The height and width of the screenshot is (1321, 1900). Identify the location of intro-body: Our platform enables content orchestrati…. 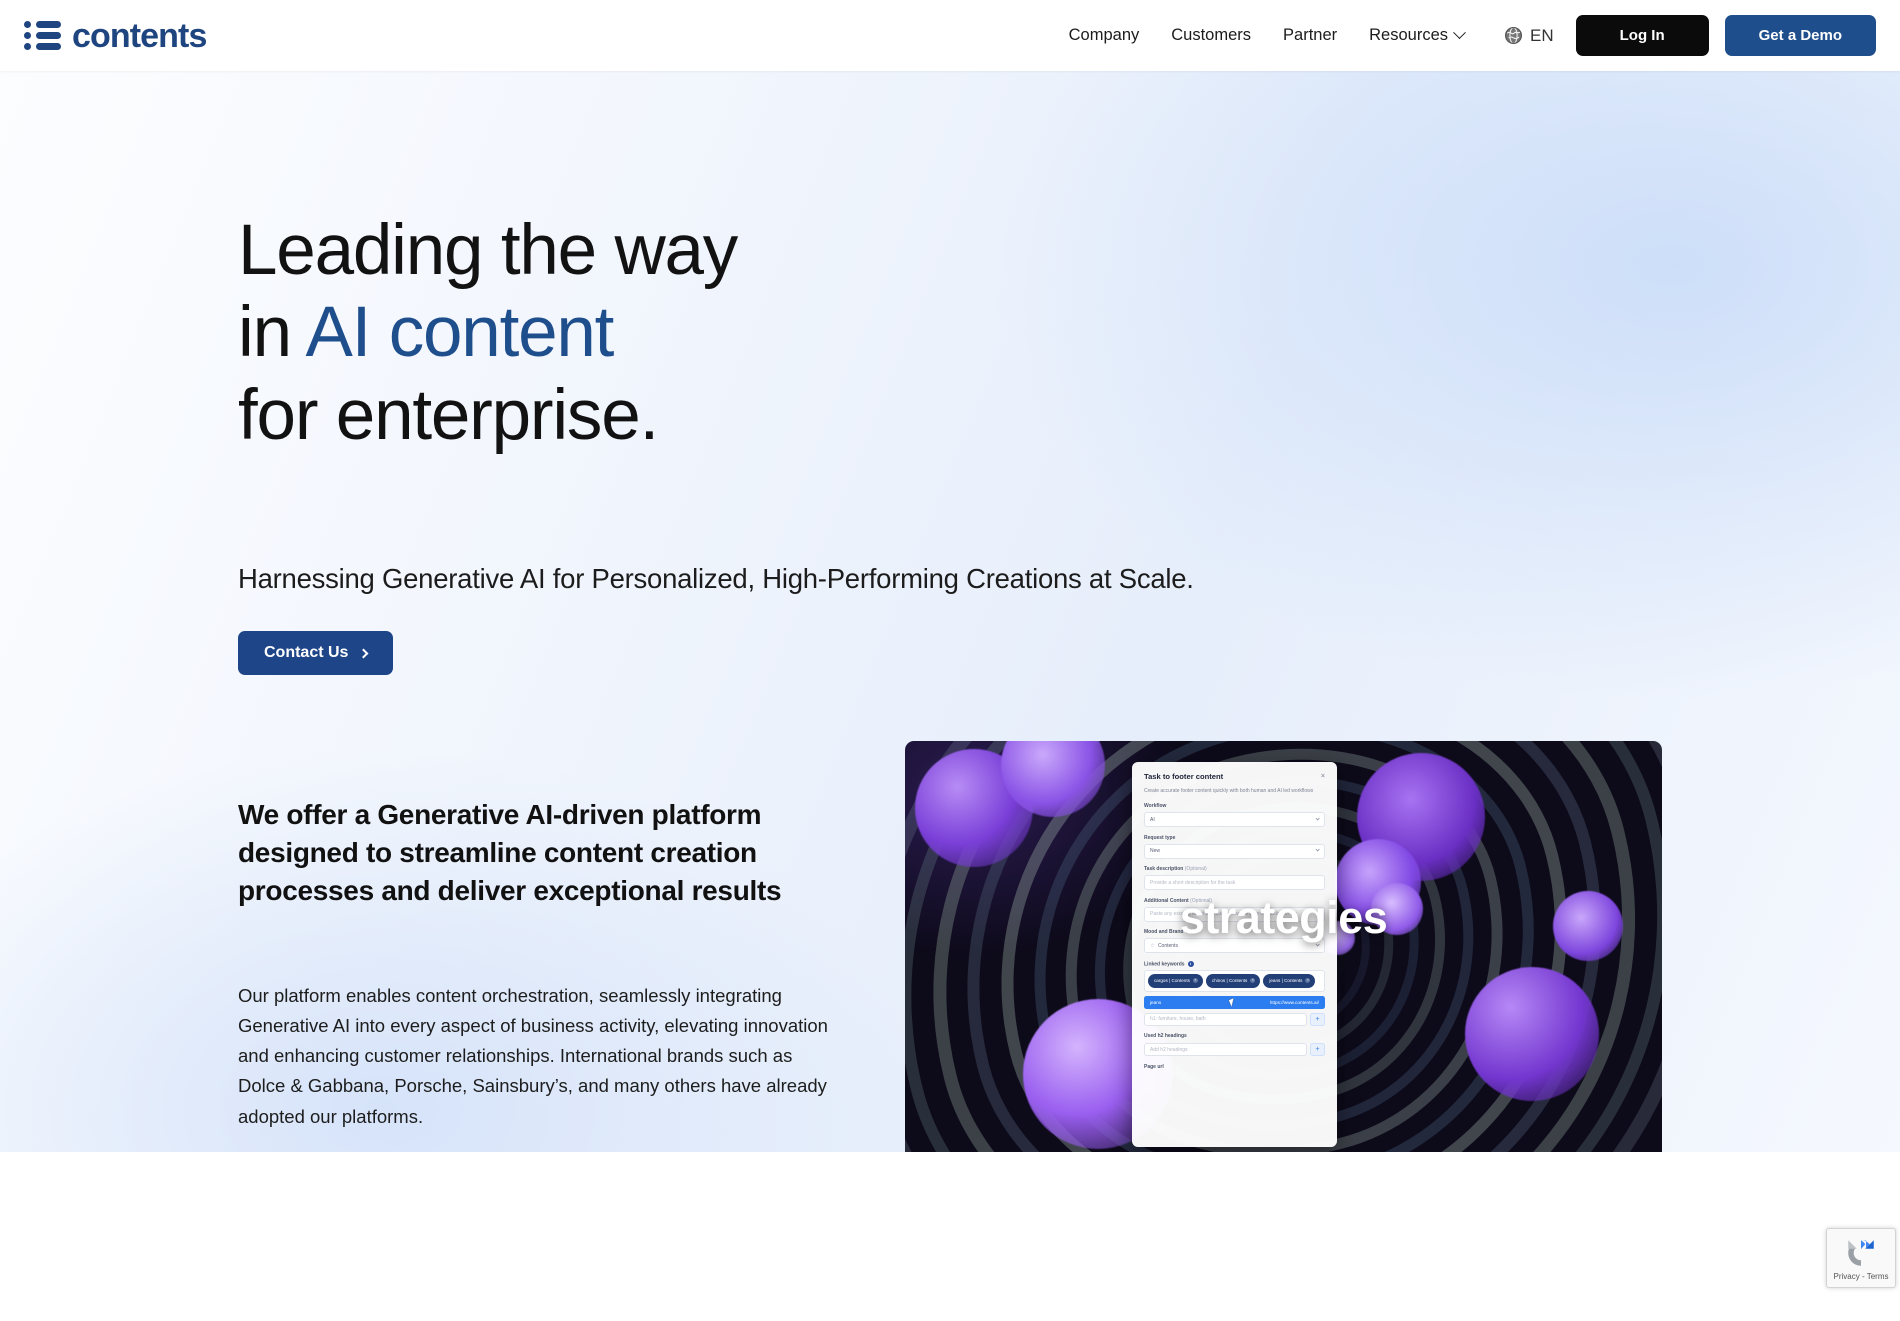
(533, 1056).